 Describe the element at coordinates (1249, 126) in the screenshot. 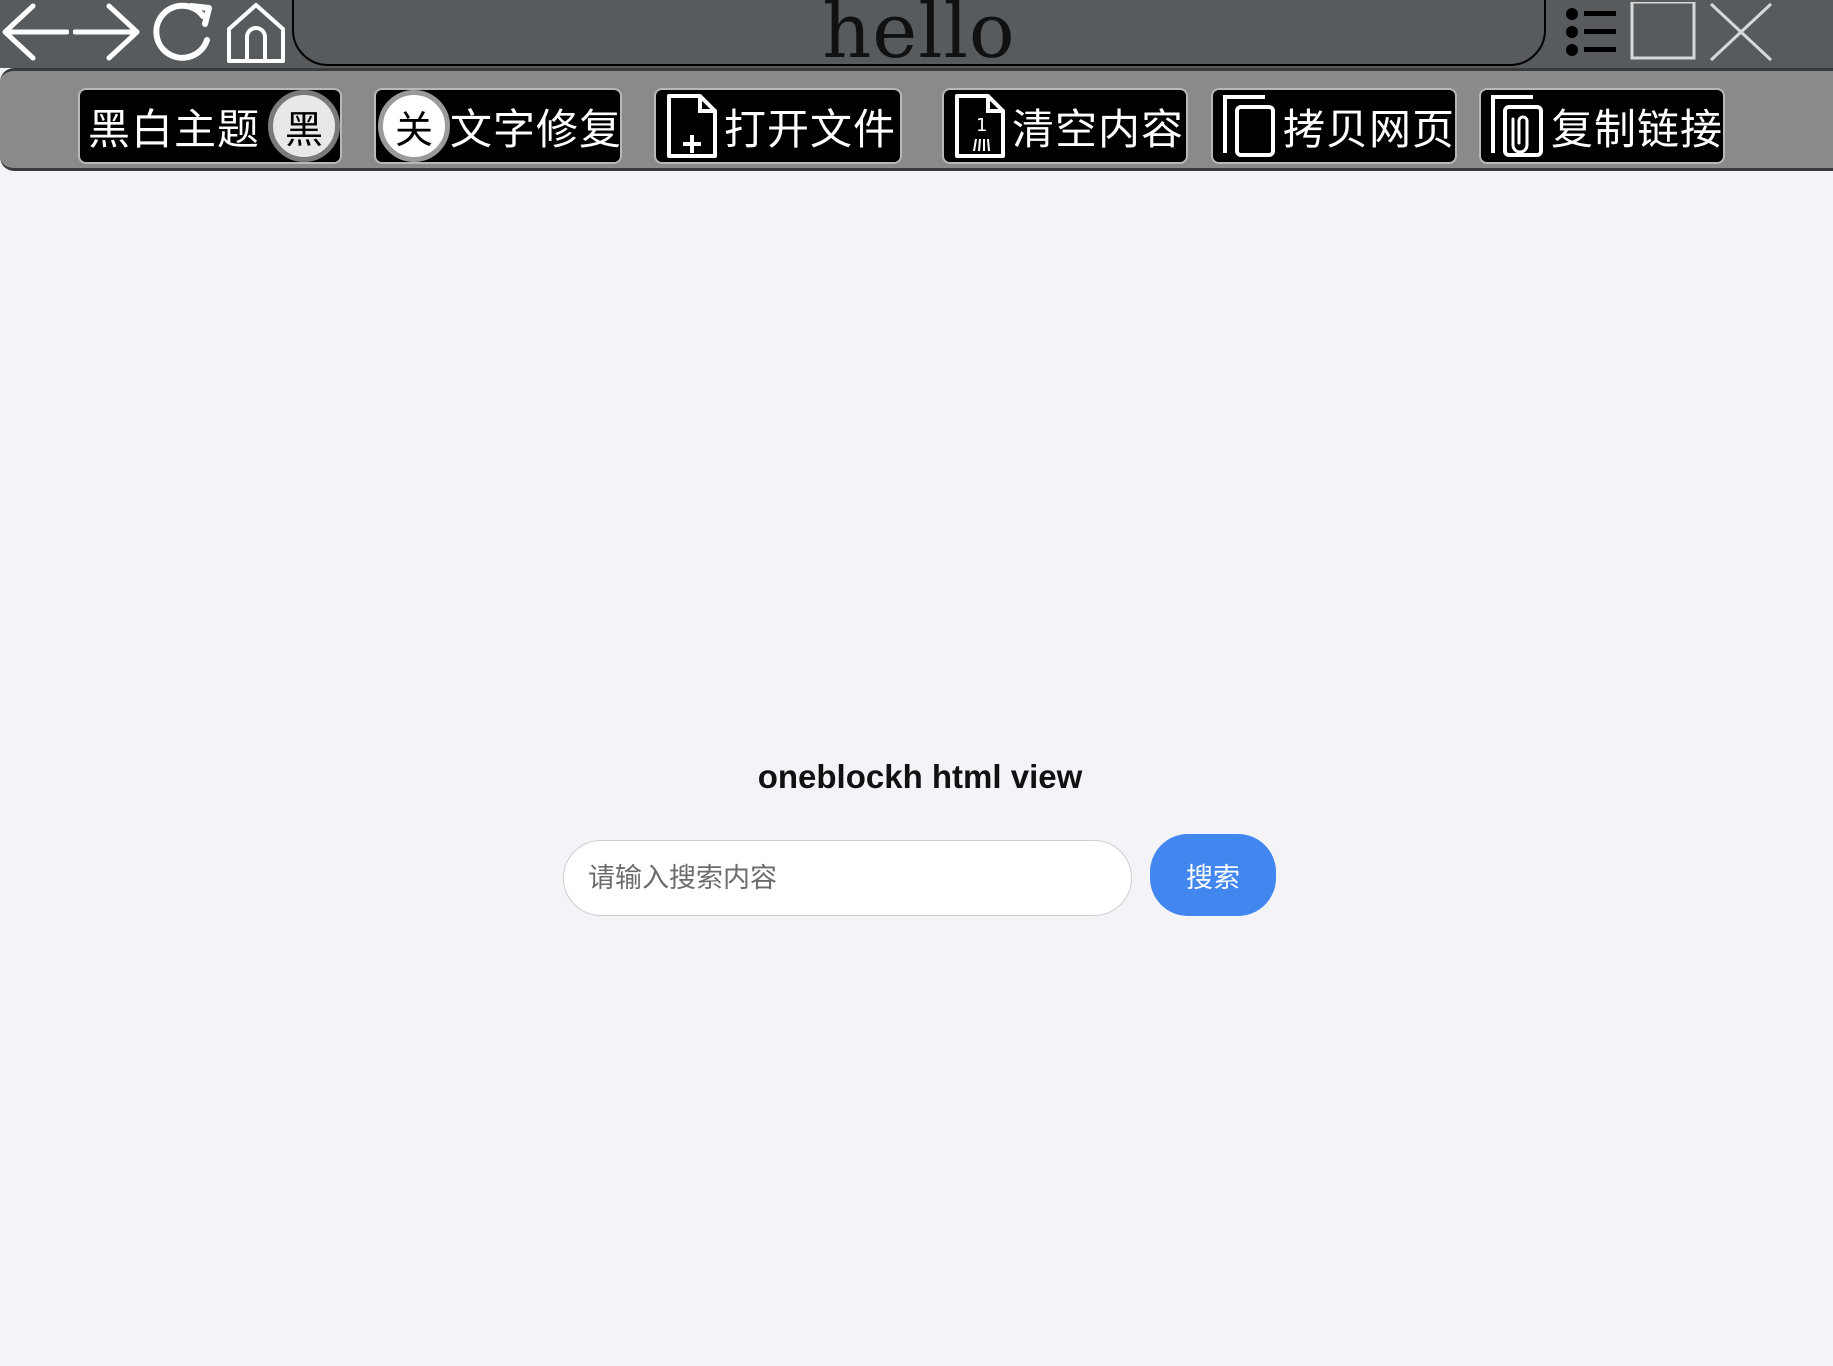

I see `copy-page-icon` at that location.